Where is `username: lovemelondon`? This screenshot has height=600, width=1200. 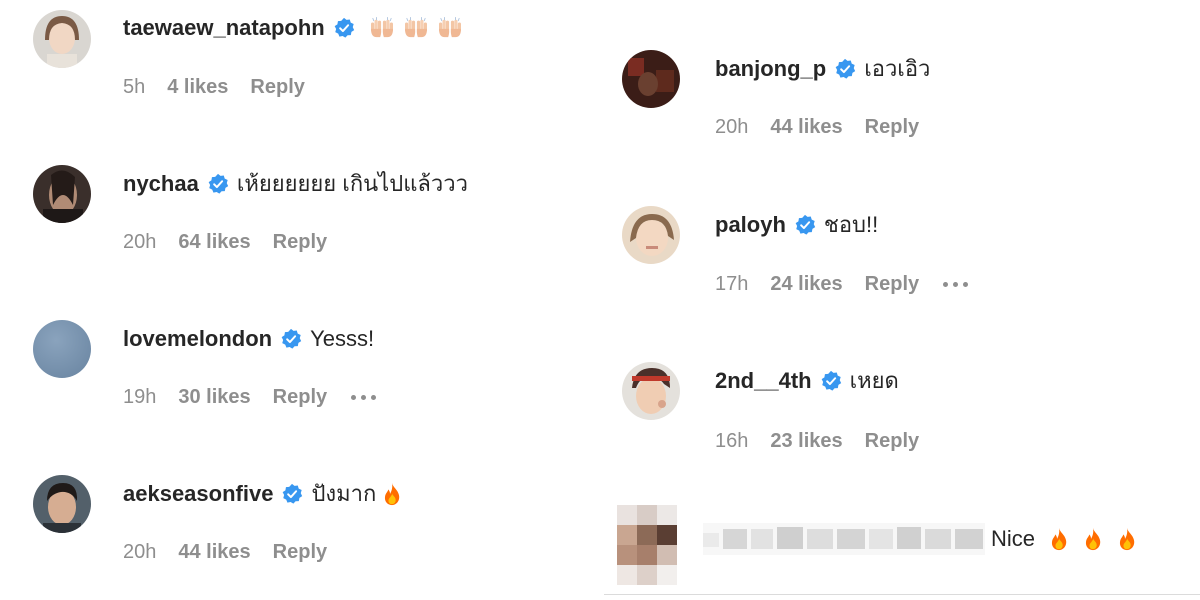
username: lovemelondon is located at coordinates (197, 339).